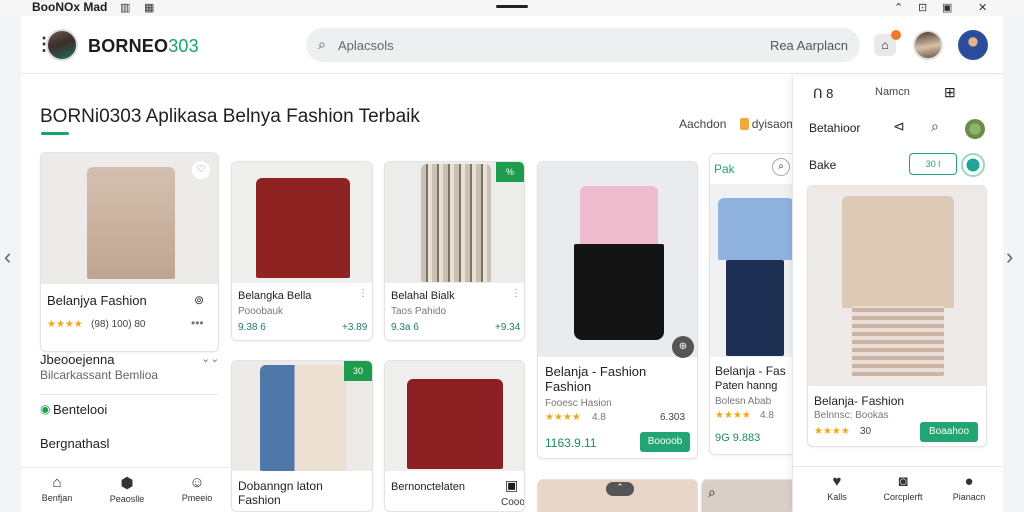 This screenshot has height=512, width=1024. I want to click on buy-button: Boooob, so click(665, 442).